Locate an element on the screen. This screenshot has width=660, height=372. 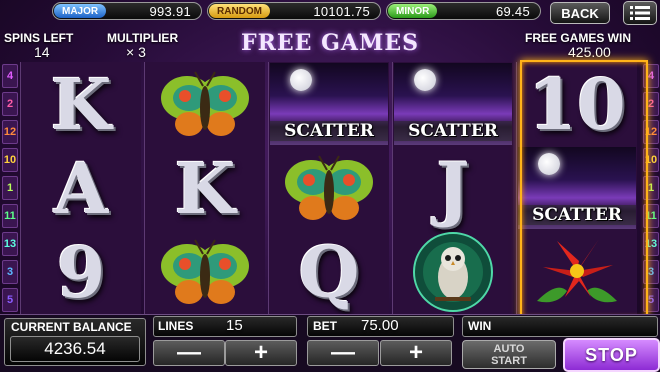
payline-number: 4 is located at coordinates (10, 76).